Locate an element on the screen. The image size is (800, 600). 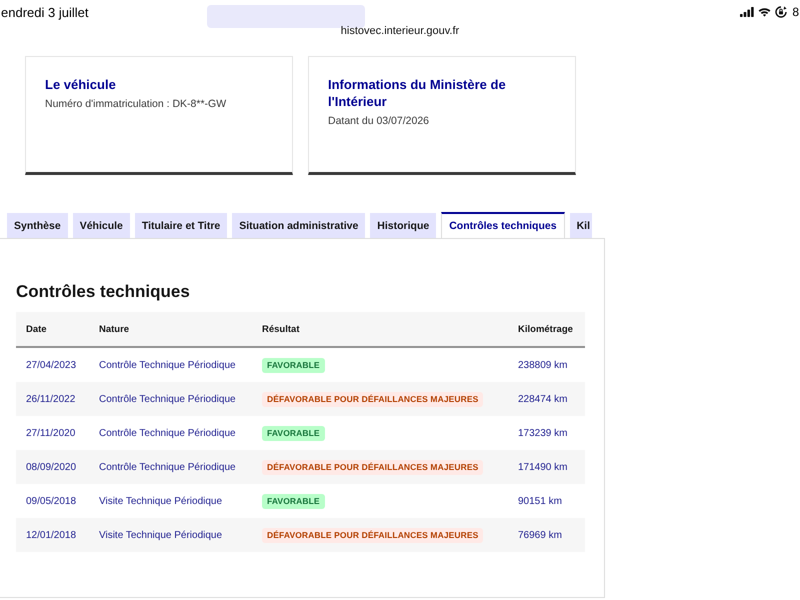
date-cell: 12/01/2018 is located at coordinates (52, 535).